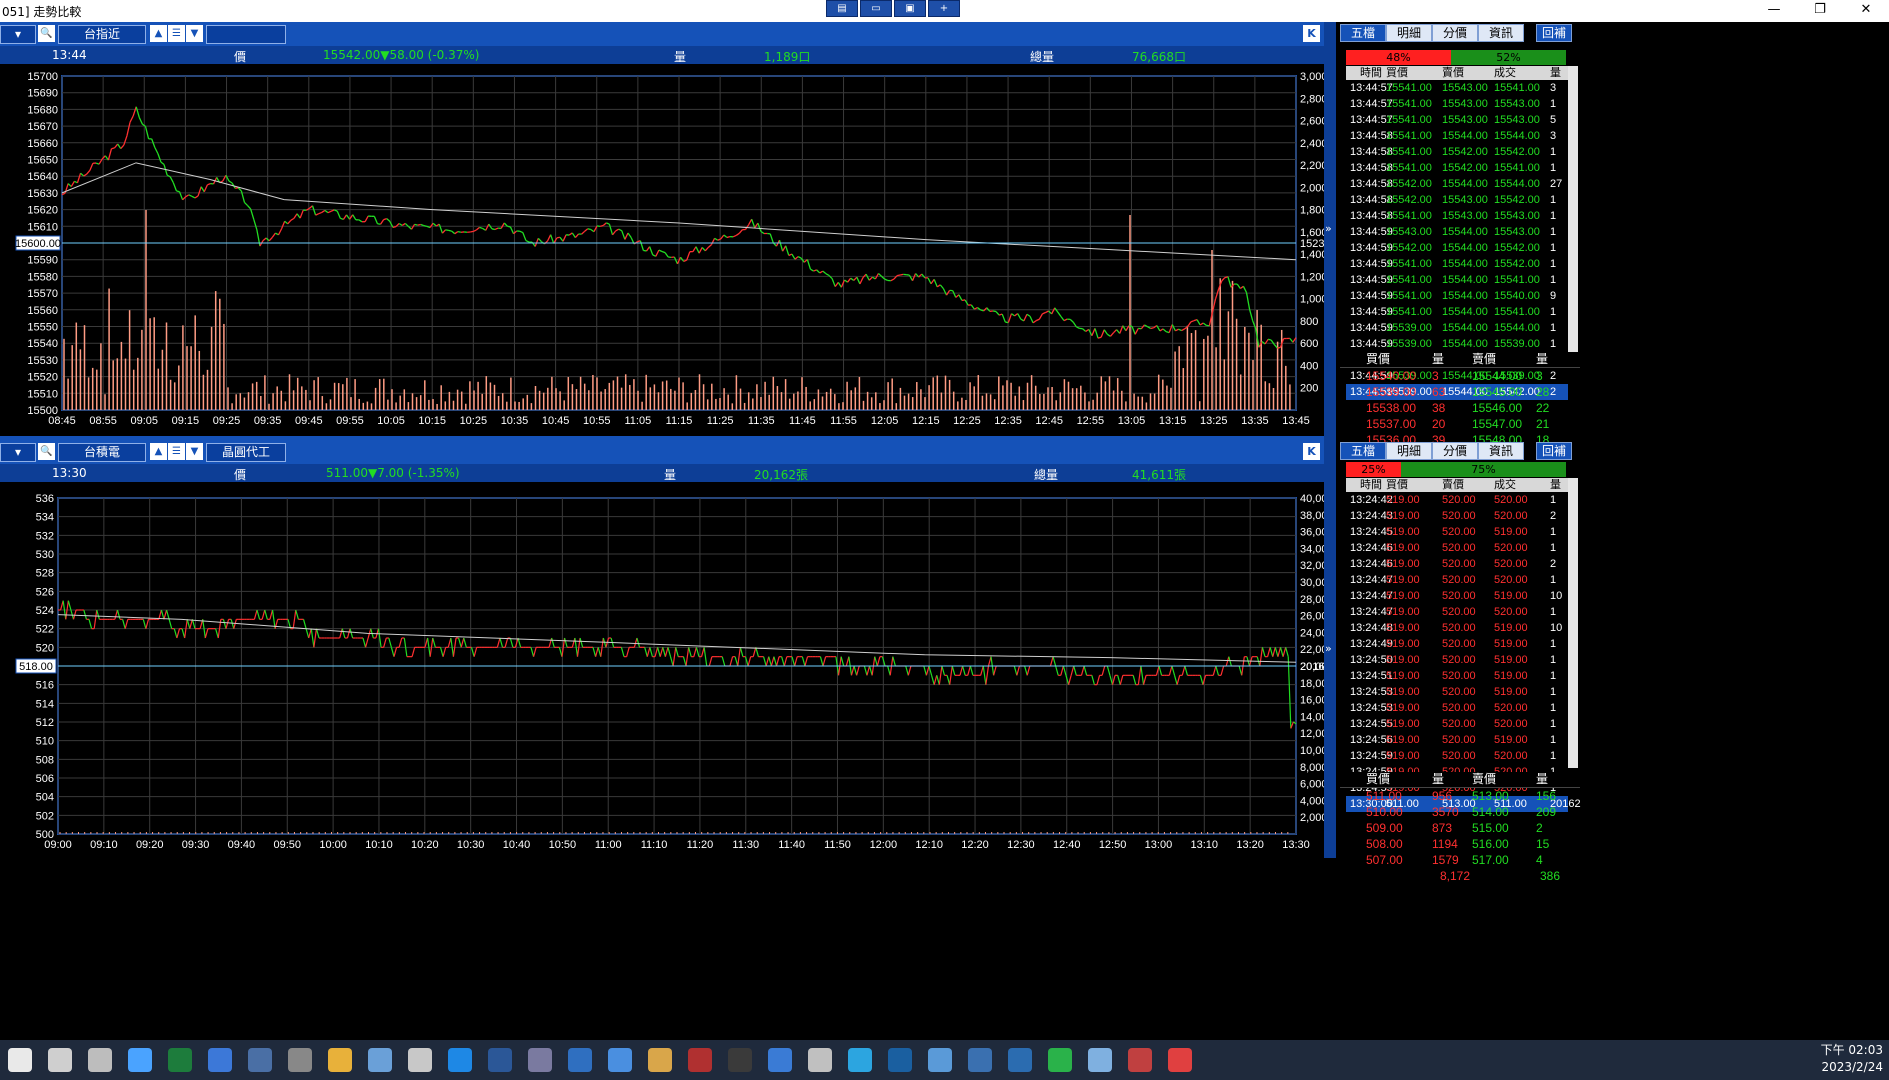 The width and height of the screenshot is (1889, 1080). What do you see at coordinates (1457, 532) in the screenshot?
I see `tick-row: 13:24:45 519.00 520.00 519.00 1` at bounding box center [1457, 532].